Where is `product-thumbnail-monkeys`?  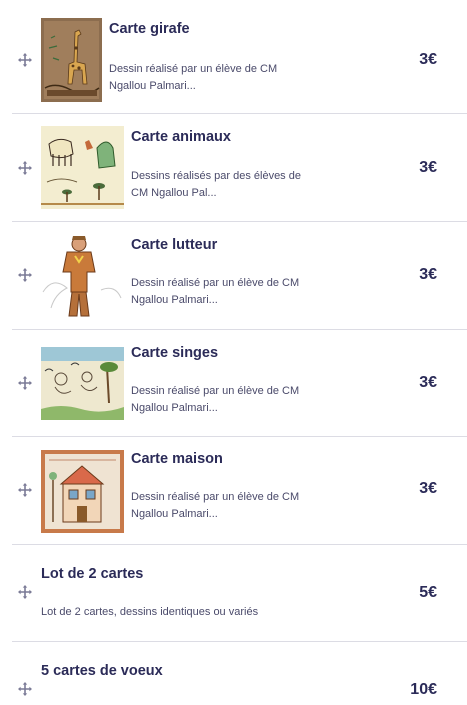
product-thumbnail-monkeys is located at coordinates (82, 383).